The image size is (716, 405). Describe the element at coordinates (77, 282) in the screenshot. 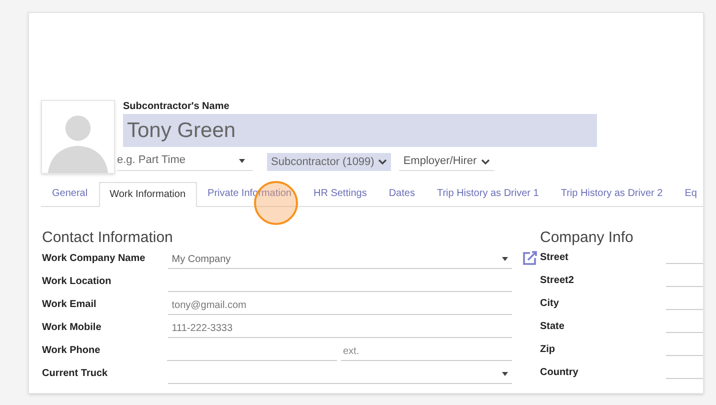

I see `field-label: Work Location` at that location.